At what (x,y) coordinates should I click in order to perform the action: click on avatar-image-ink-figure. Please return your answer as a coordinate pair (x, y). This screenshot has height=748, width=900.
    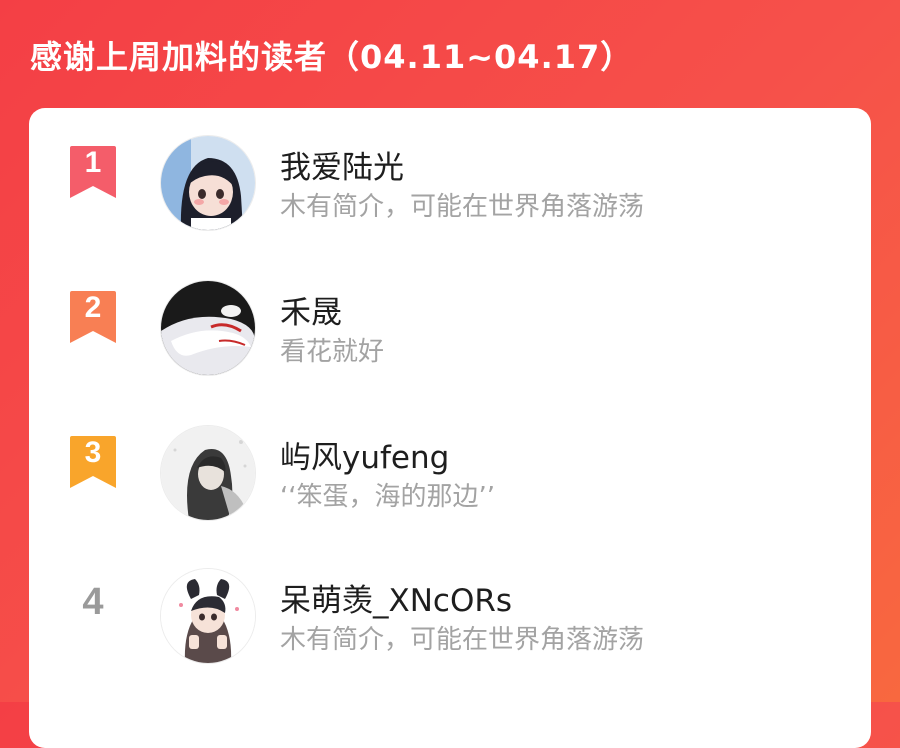
    Looking at the image, I should click on (208, 473).